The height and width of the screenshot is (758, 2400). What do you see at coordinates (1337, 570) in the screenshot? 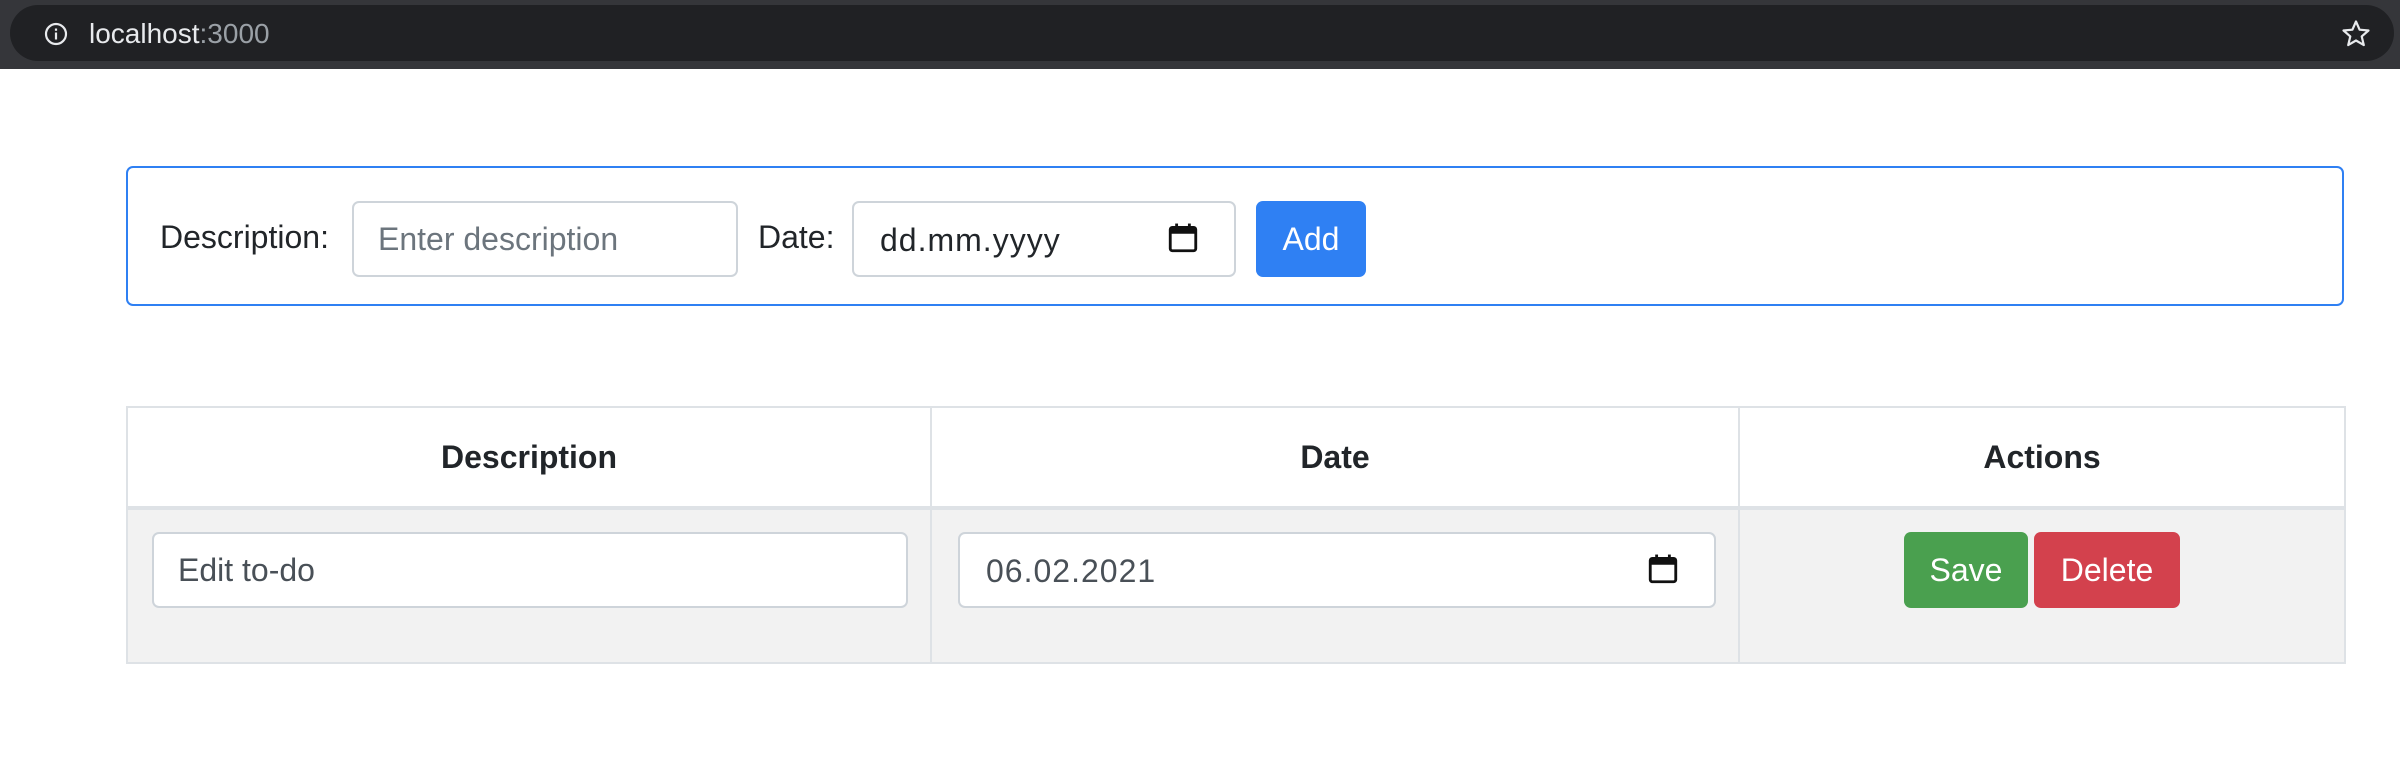
I see `row-date-input: 06.02.2021` at bounding box center [1337, 570].